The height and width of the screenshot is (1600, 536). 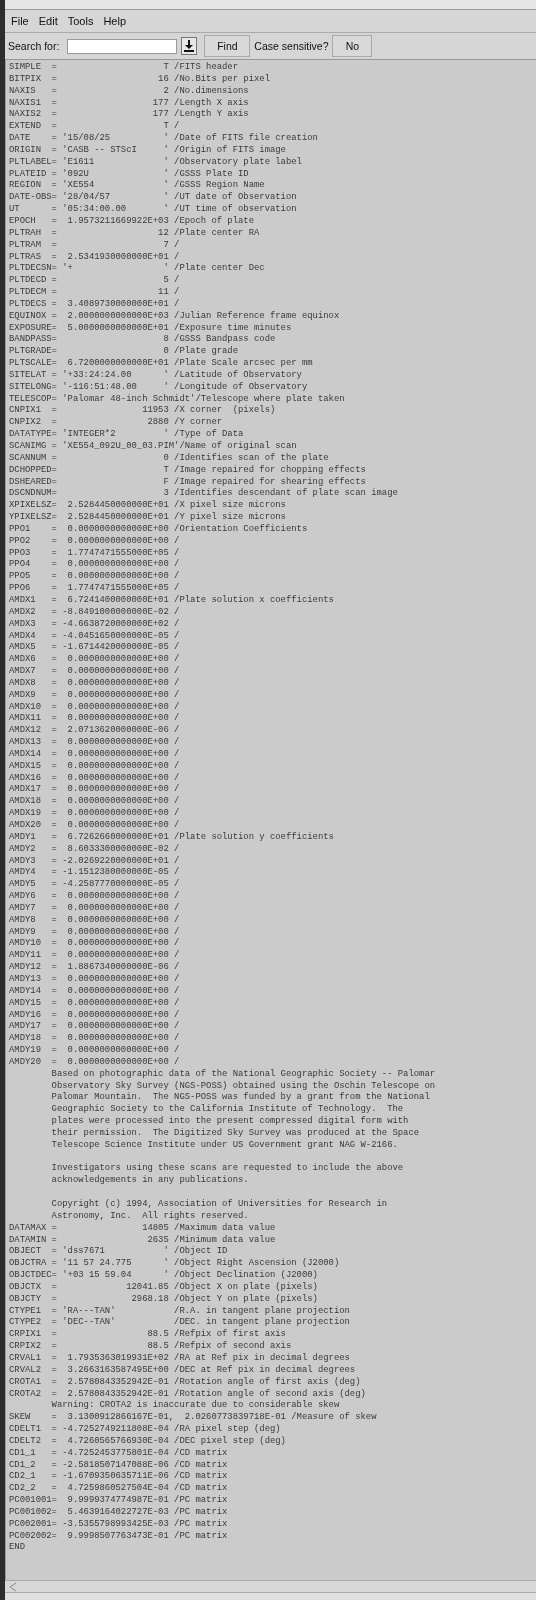 I want to click on header-line: AMDX1 = 6.7241400000000E+01 /Plate solution x coefficients, so click(x=171, y=600).